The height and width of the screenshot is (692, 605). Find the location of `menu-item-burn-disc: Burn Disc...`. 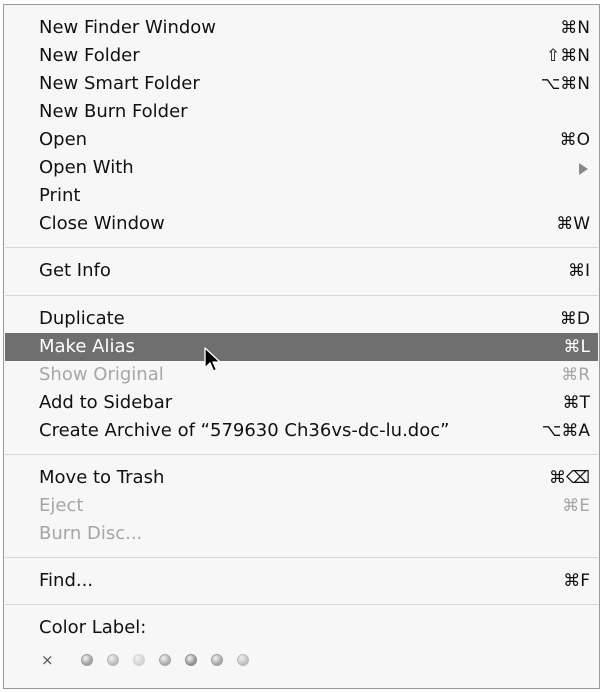

menu-item-burn-disc: Burn Disc... is located at coordinates (301, 534).